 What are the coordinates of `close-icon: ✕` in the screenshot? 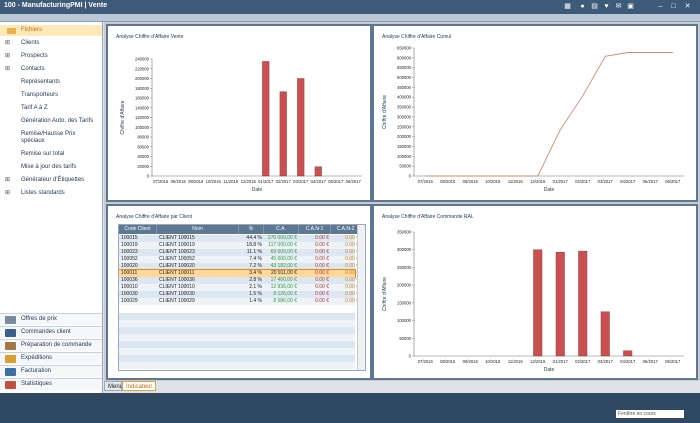 It's located at (687, 6).